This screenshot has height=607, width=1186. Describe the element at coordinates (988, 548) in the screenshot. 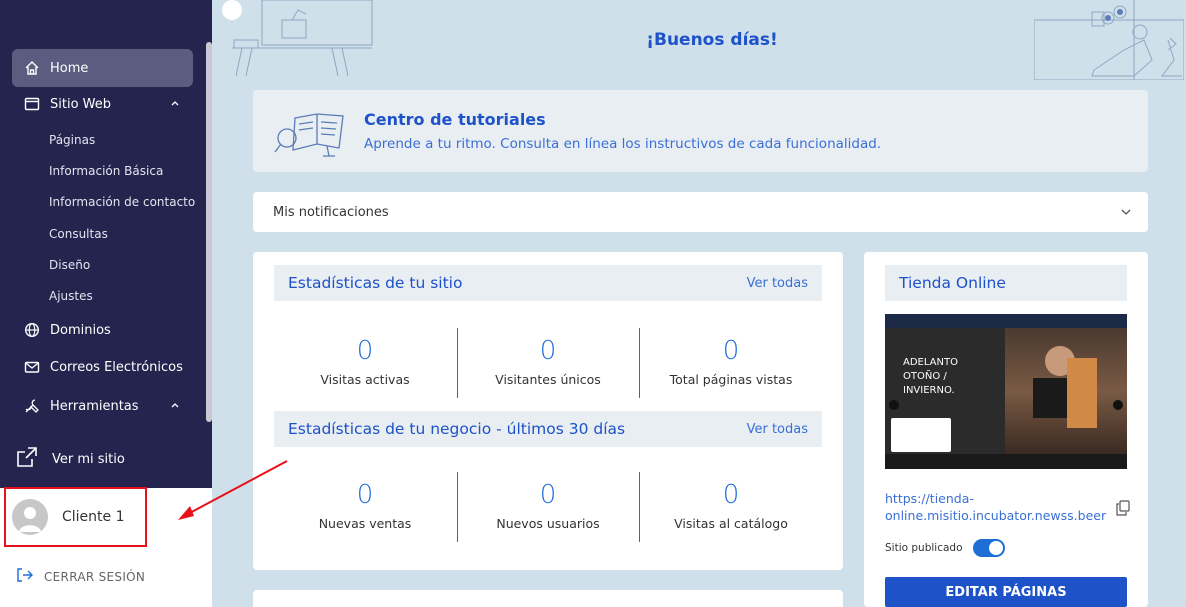

I see `site-published-toggle` at that location.